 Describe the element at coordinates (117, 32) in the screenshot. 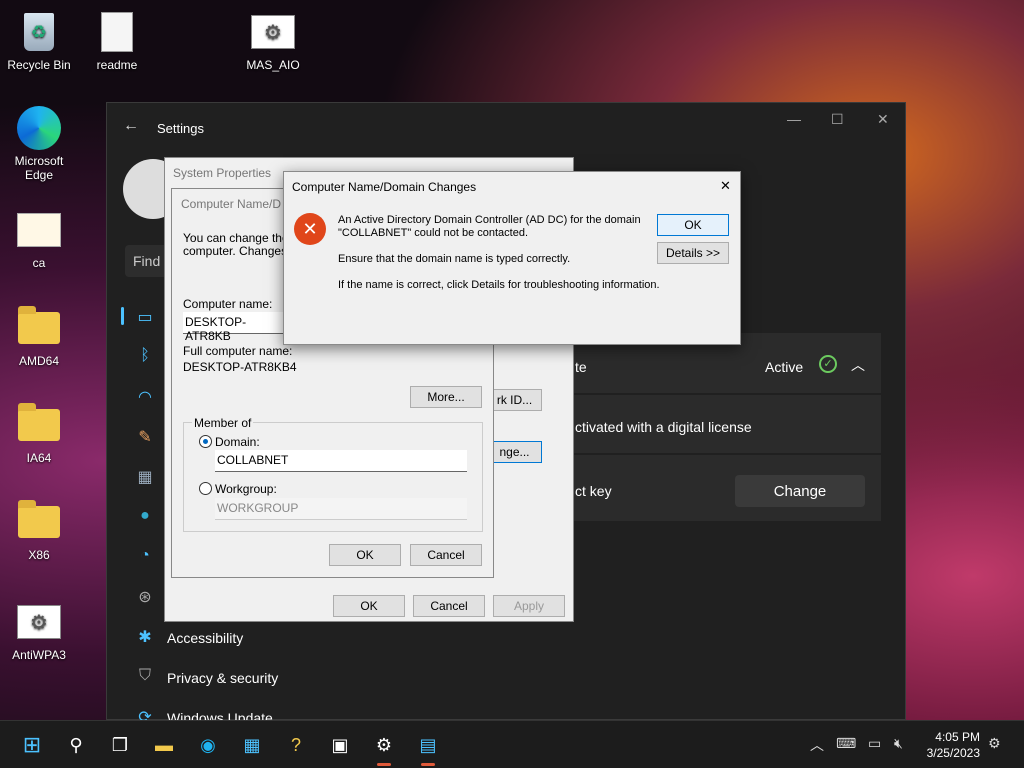

I see `document-icon` at that location.